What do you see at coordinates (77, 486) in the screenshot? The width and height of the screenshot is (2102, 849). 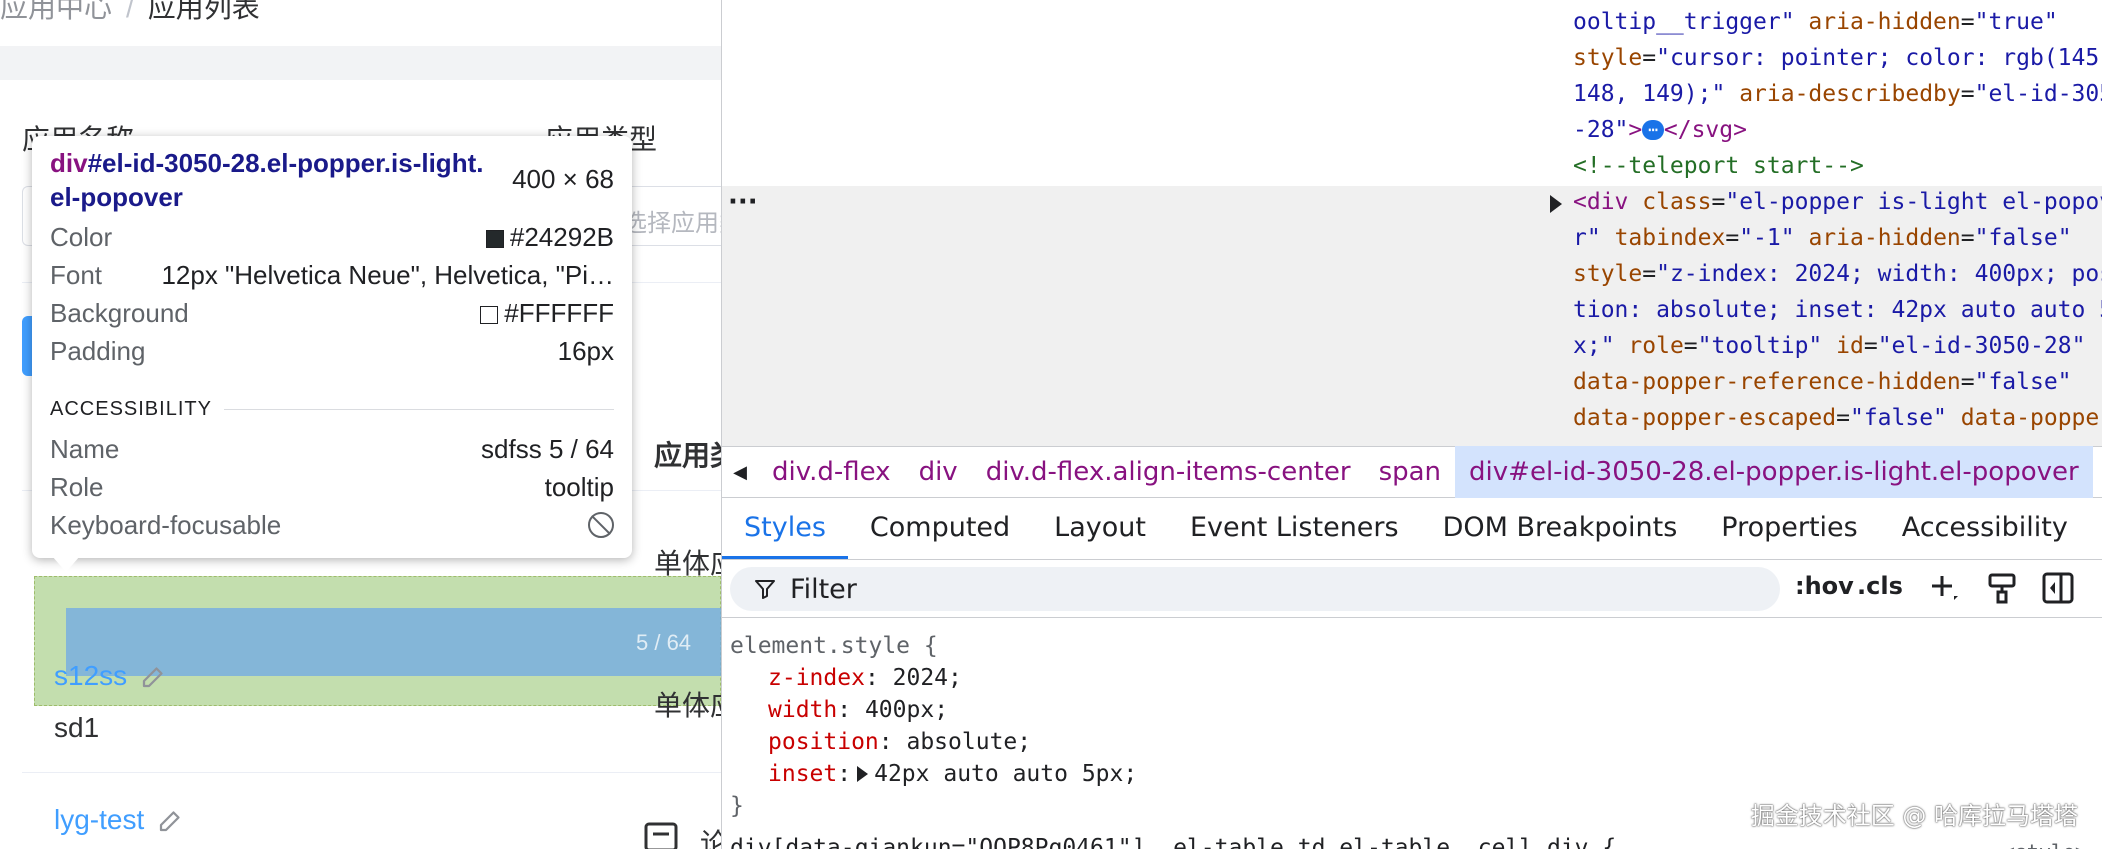 I see `role-label: Role` at bounding box center [77, 486].